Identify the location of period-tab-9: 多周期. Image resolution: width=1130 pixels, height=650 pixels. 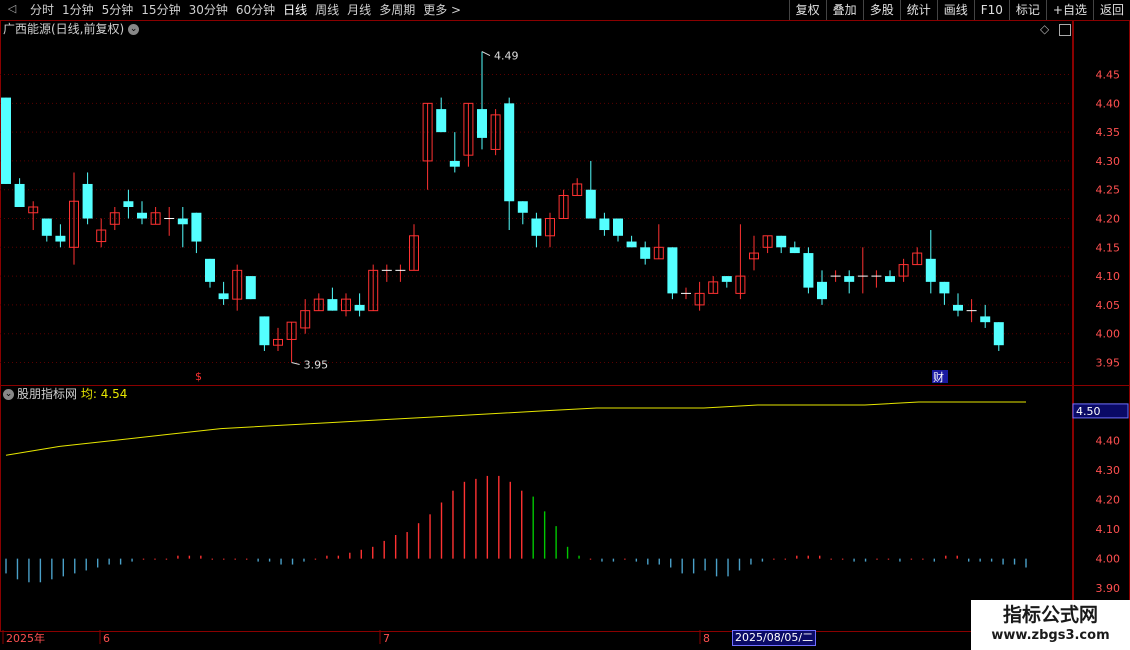
(397, 10).